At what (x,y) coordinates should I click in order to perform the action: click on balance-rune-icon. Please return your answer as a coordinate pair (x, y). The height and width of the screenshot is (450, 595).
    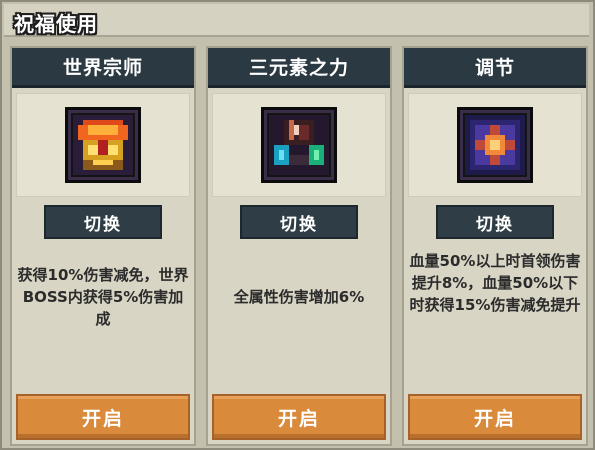
    Looking at the image, I should click on (495, 145).